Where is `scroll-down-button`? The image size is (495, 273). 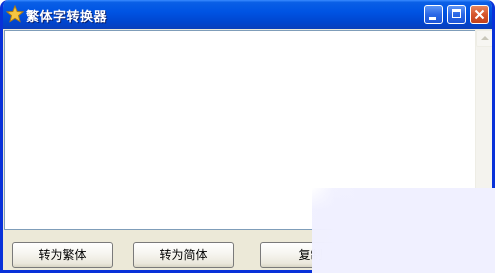
scroll-down-button is located at coordinates (484, 221).